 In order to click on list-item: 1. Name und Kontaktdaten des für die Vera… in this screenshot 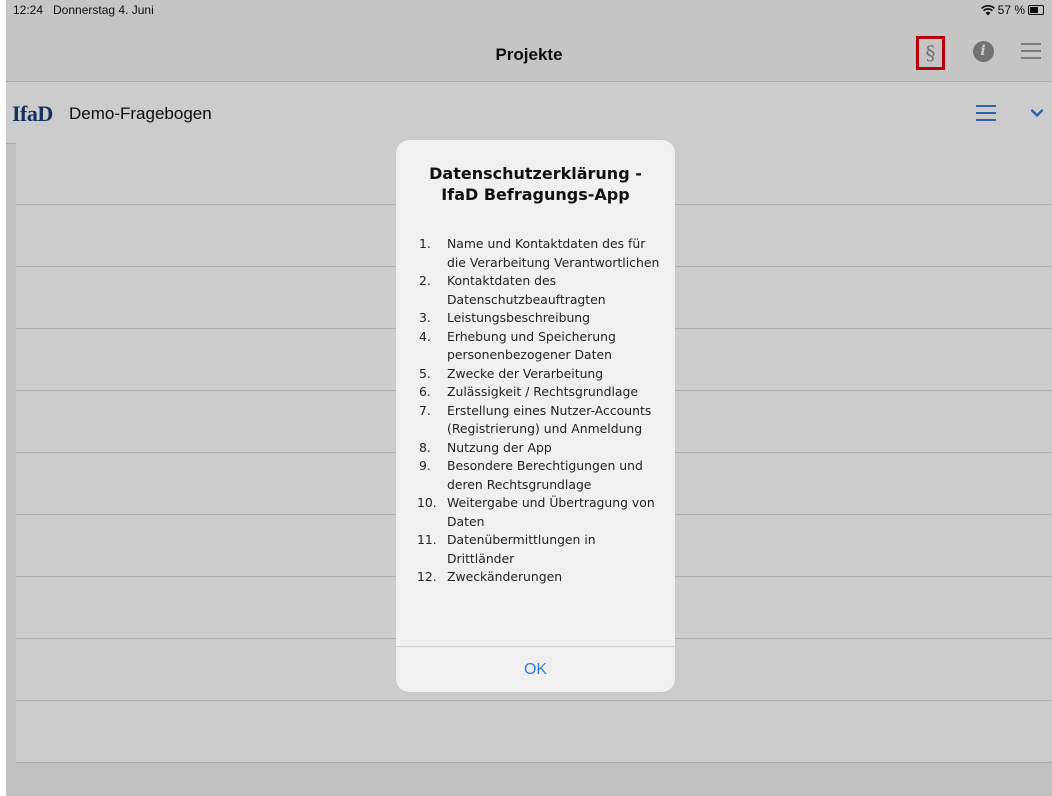, I will do `click(539, 253)`.